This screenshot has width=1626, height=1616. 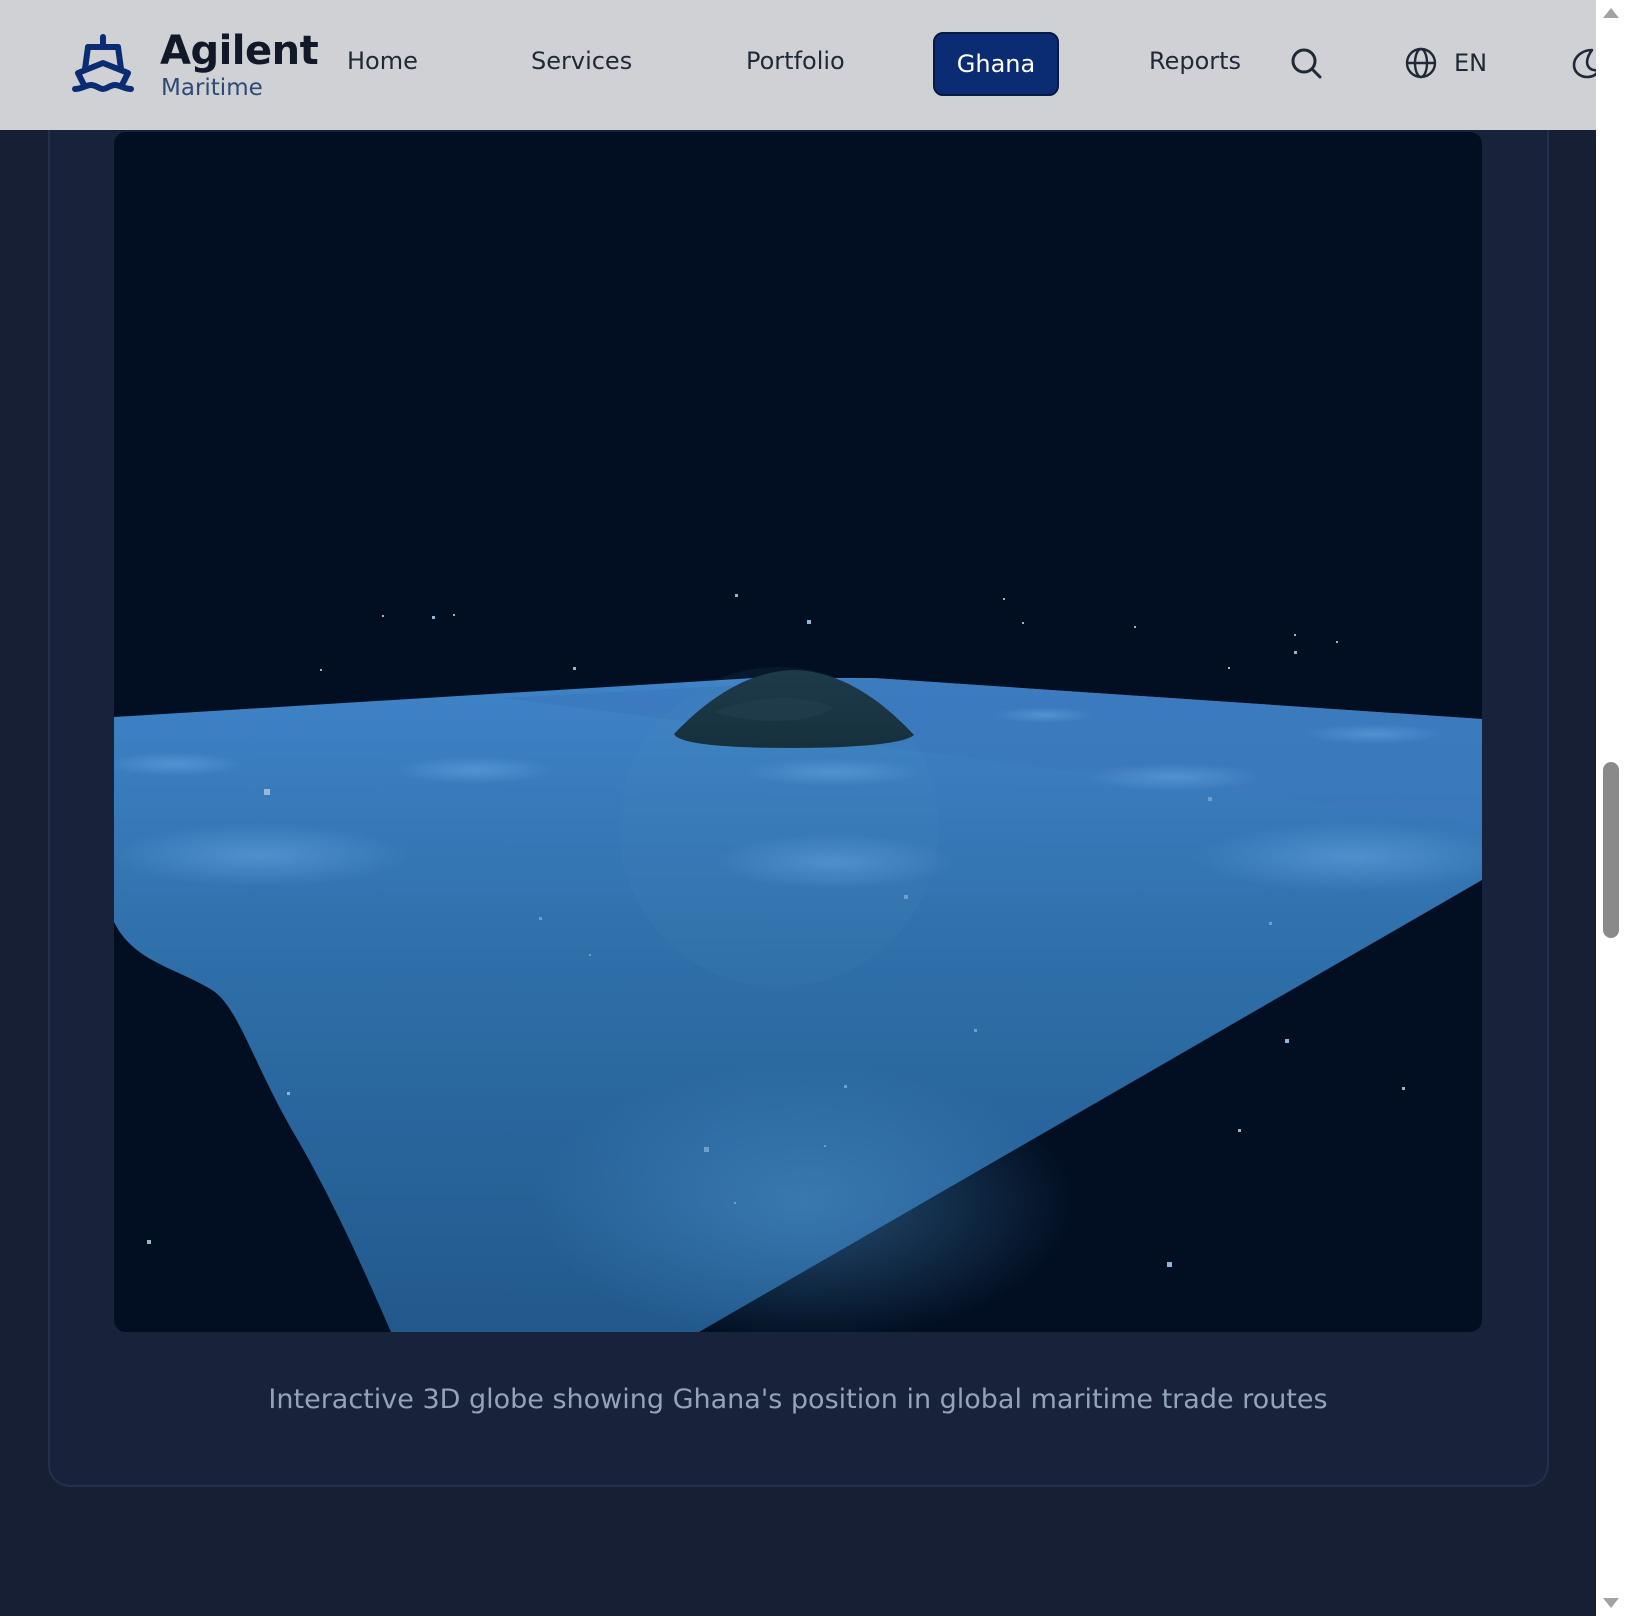 What do you see at coordinates (1306, 63) in the screenshot?
I see `search-icon` at bounding box center [1306, 63].